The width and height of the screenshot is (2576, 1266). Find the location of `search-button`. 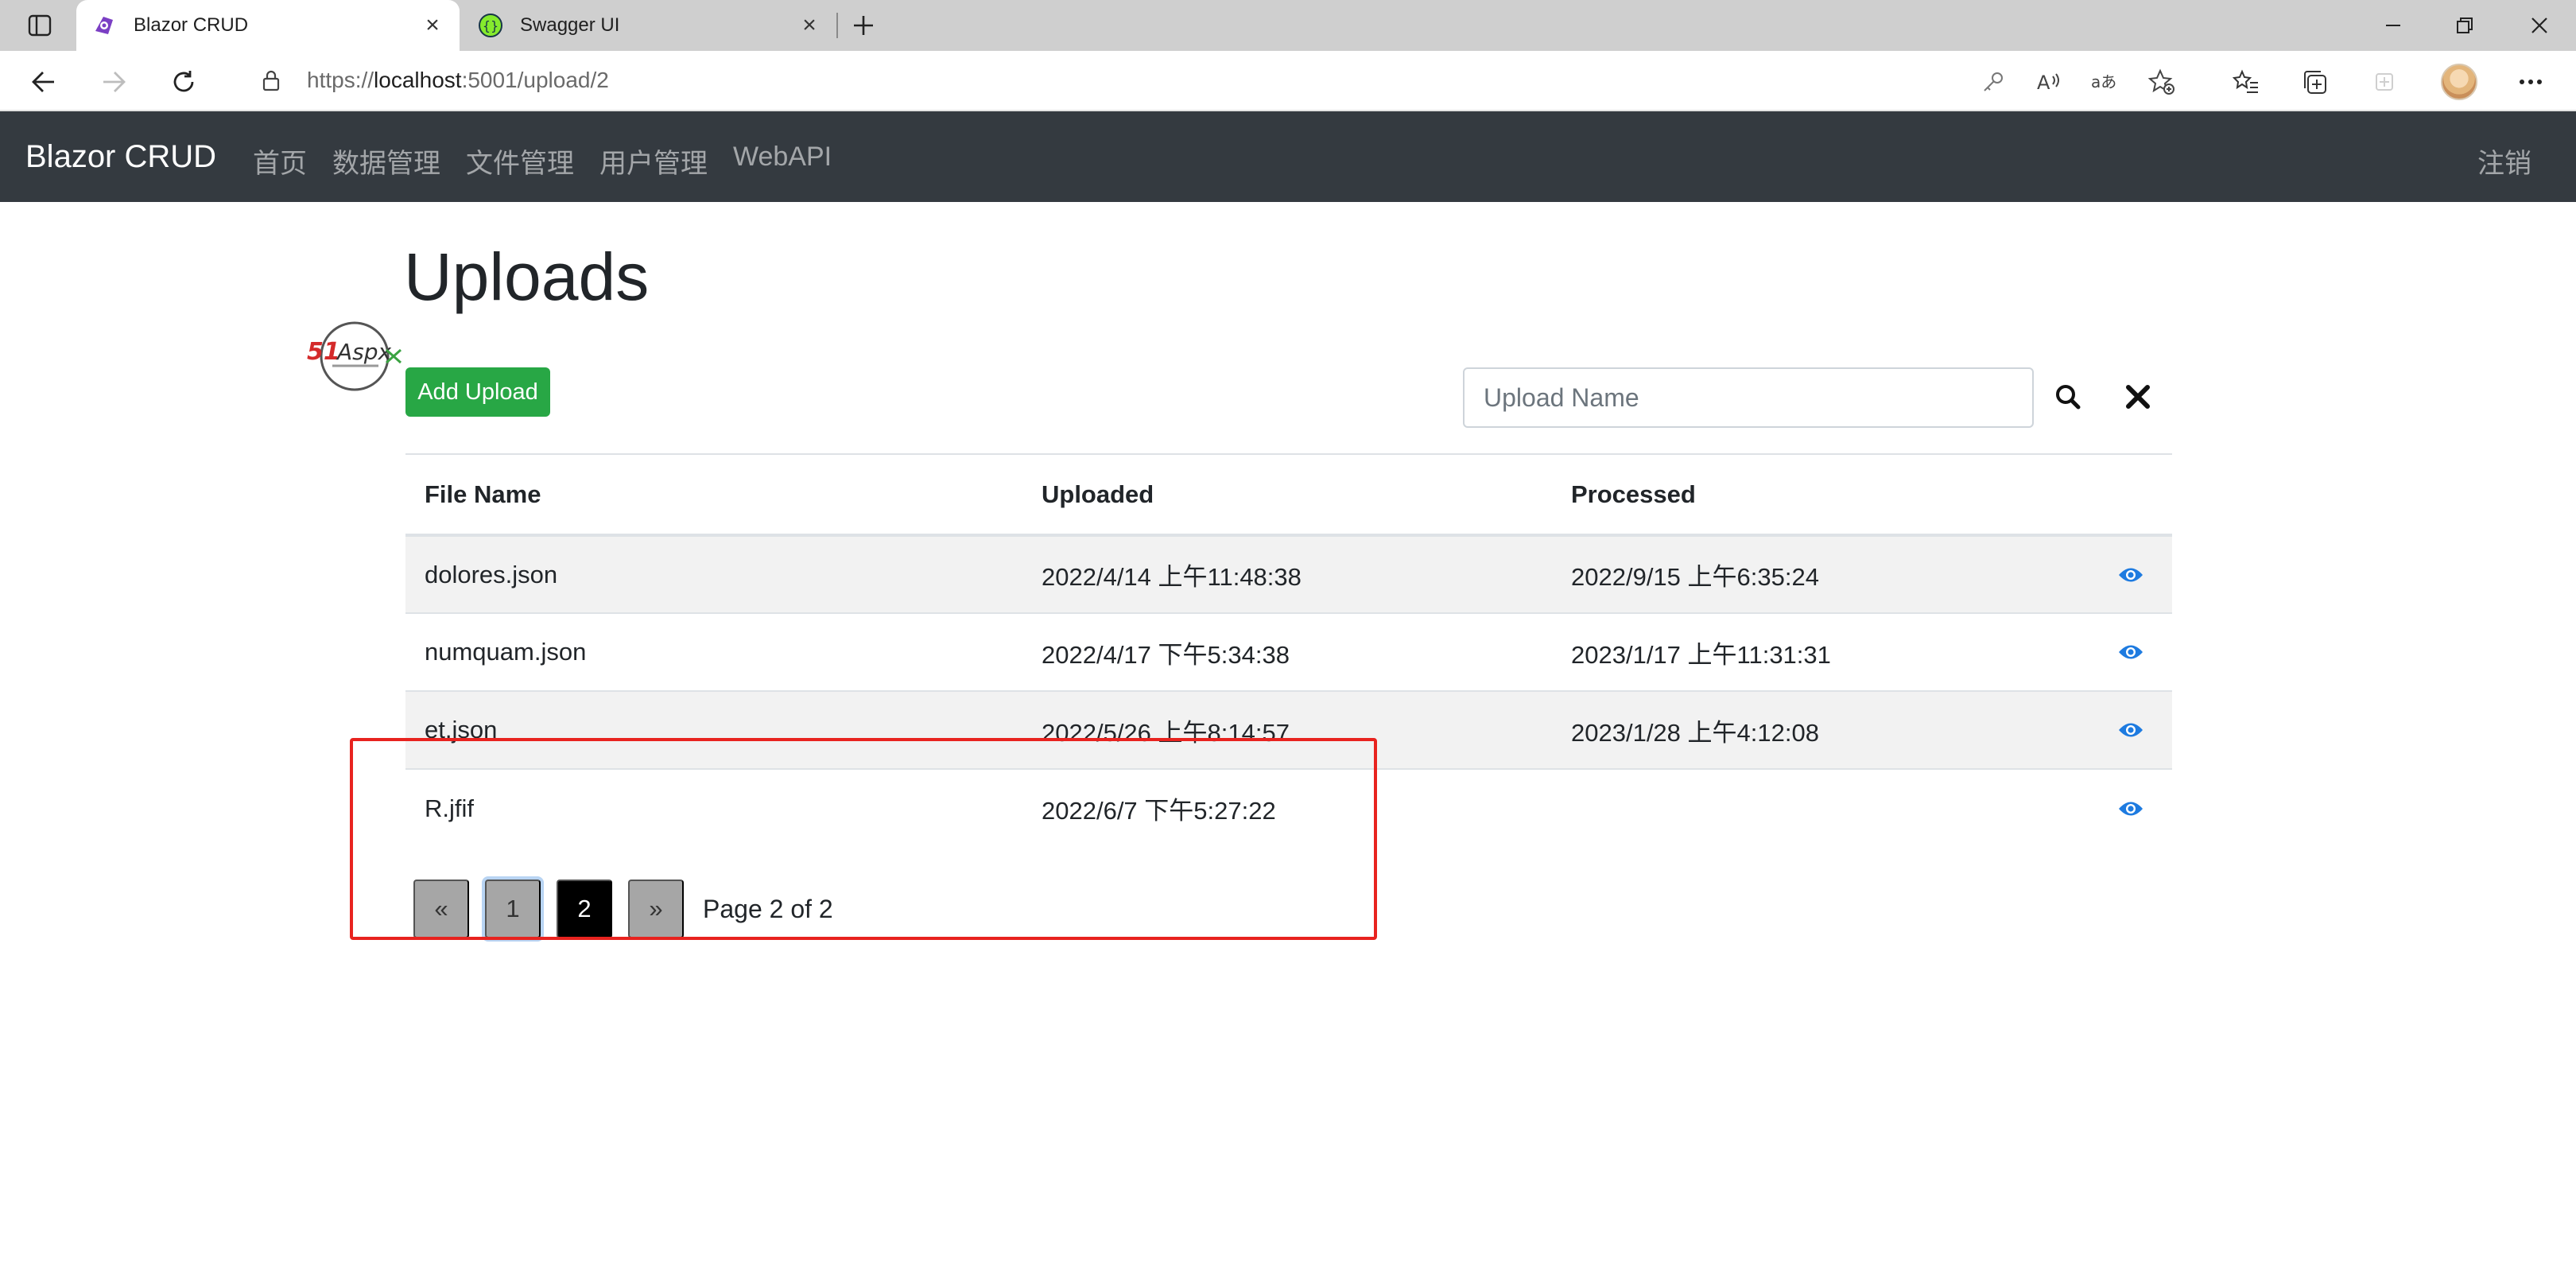

search-button is located at coordinates (2068, 397).